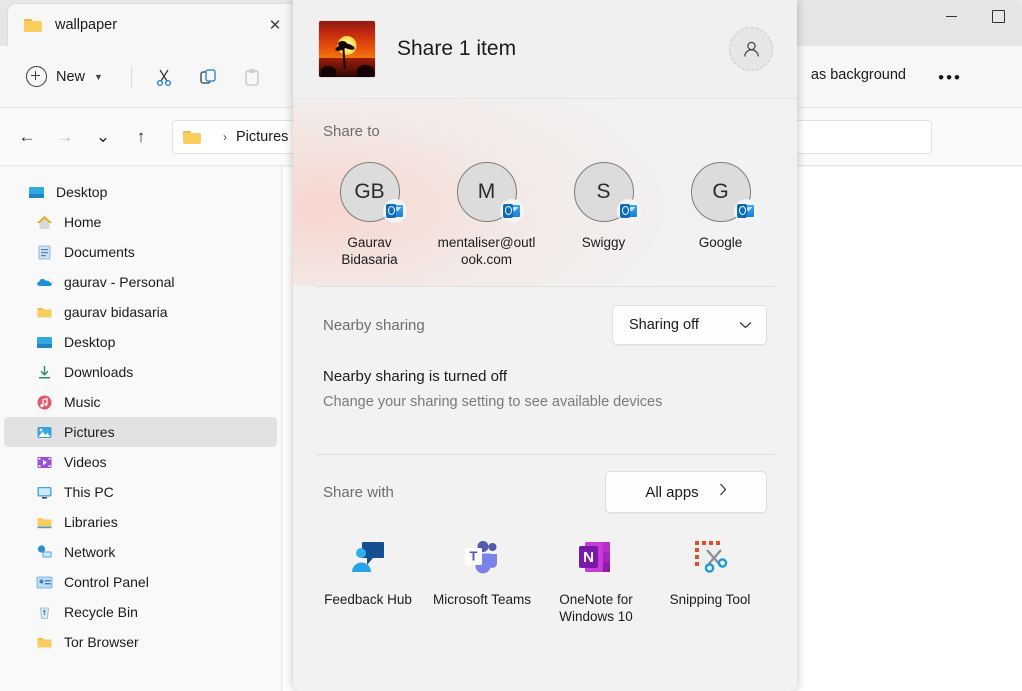  What do you see at coordinates (720, 191) in the screenshot?
I see `contact-initials: G` at bounding box center [720, 191].